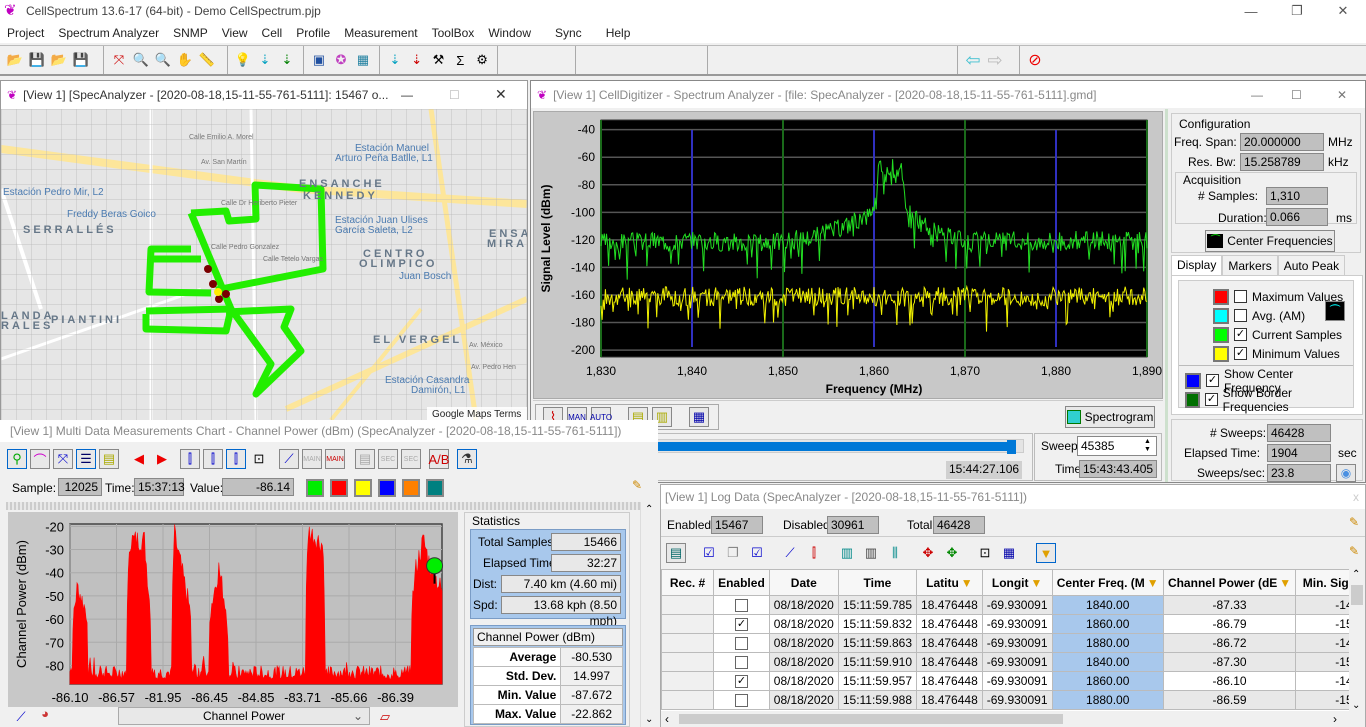 The image size is (1366, 727). Describe the element at coordinates (86, 459) in the screenshot. I see `list-view-icon: ☰` at that location.